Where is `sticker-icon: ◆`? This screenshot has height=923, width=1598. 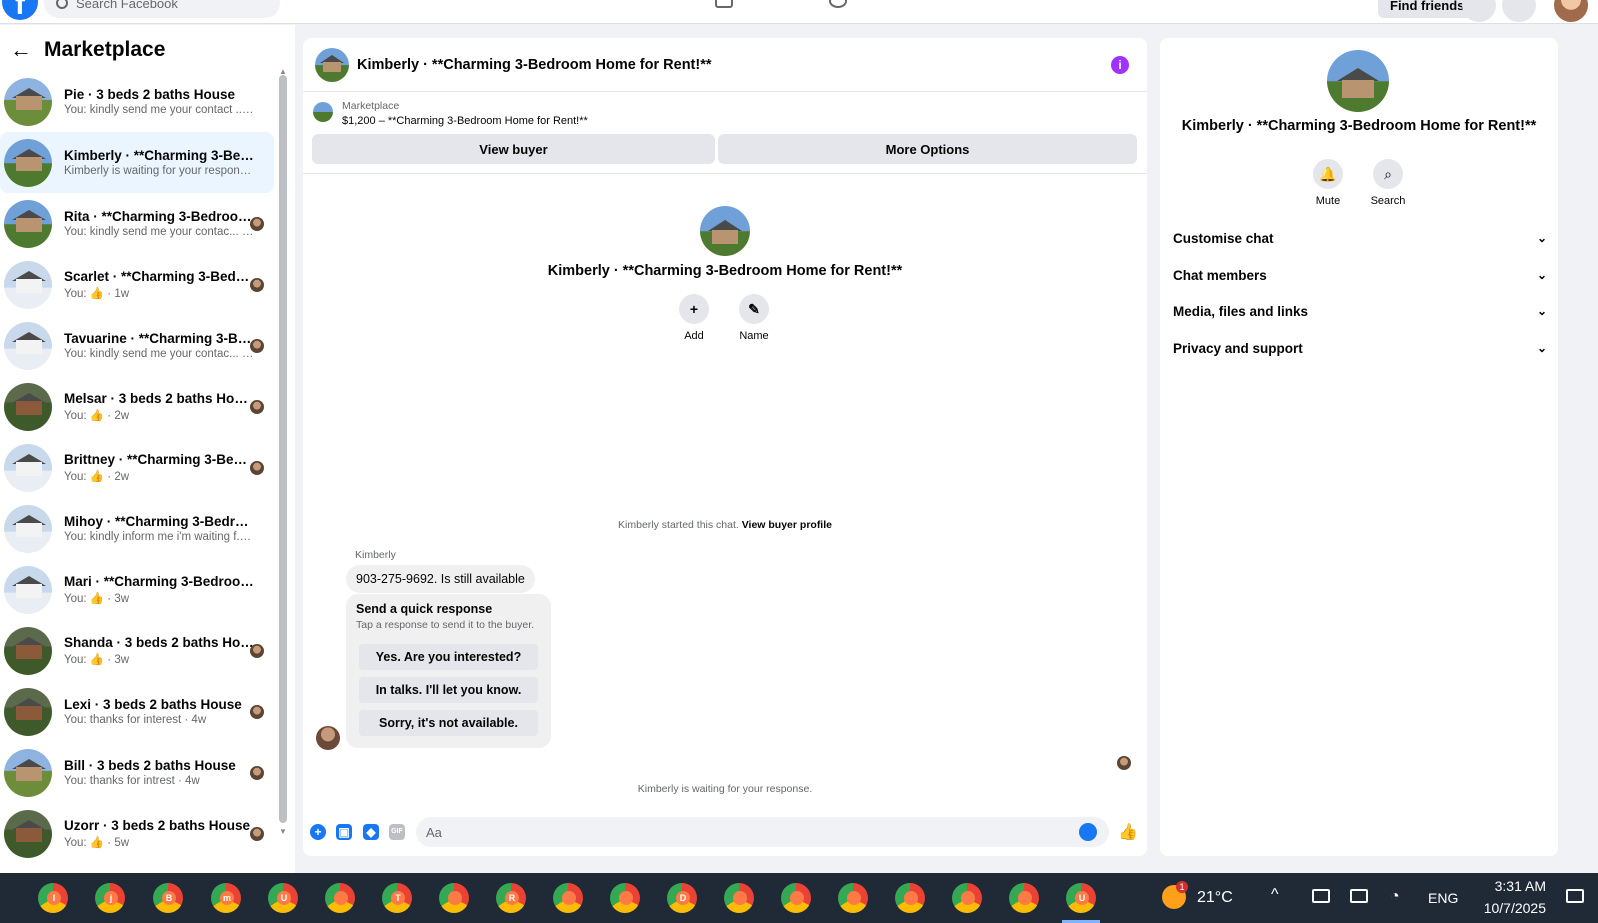
sticker-icon: ◆ is located at coordinates (371, 832).